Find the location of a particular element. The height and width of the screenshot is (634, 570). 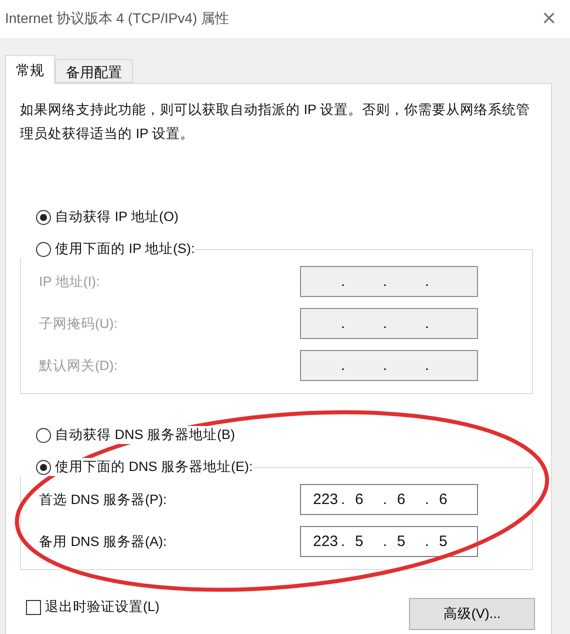

radio-label: 自动获得 IP 地址(O) is located at coordinates (117, 217).